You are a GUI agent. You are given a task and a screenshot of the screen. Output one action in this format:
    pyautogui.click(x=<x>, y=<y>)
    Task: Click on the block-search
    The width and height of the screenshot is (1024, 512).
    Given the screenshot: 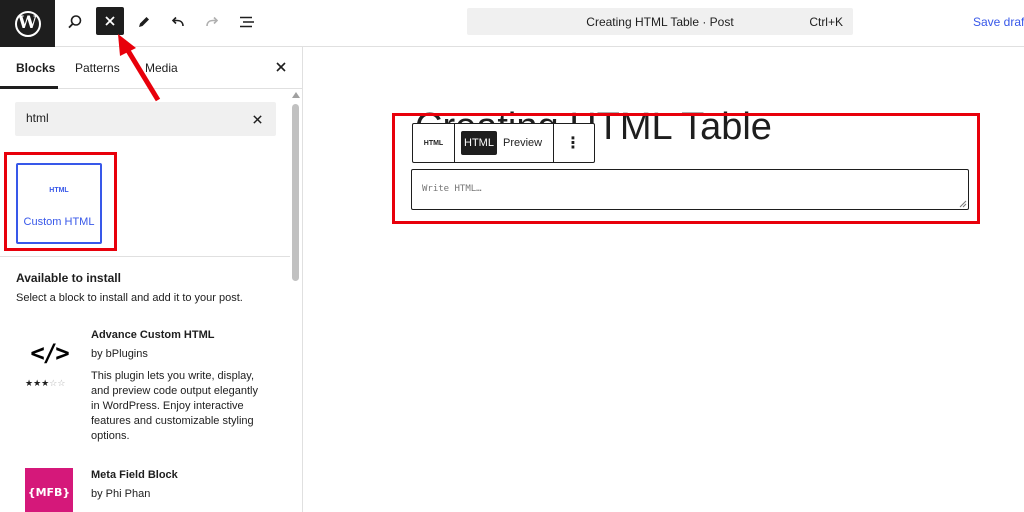 What is the action you would take?
    pyautogui.click(x=145, y=119)
    